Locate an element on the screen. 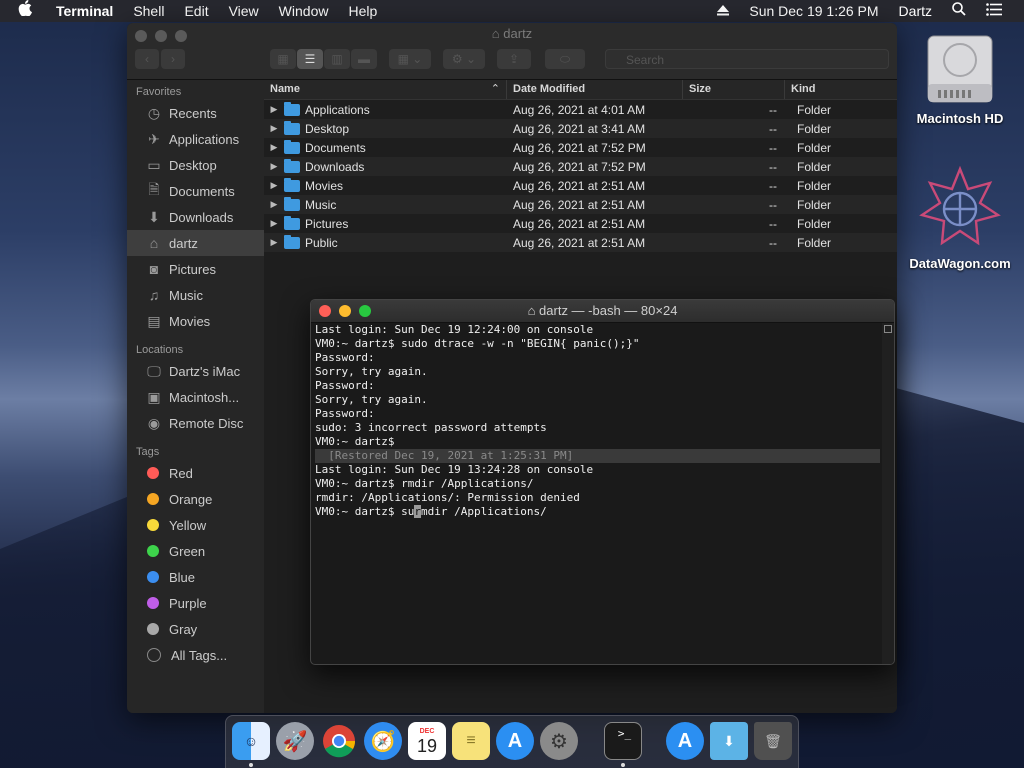 Image resolution: width=1024 pixels, height=768 pixels. sidebar-tag-blue: Blue is located at coordinates (195, 577).